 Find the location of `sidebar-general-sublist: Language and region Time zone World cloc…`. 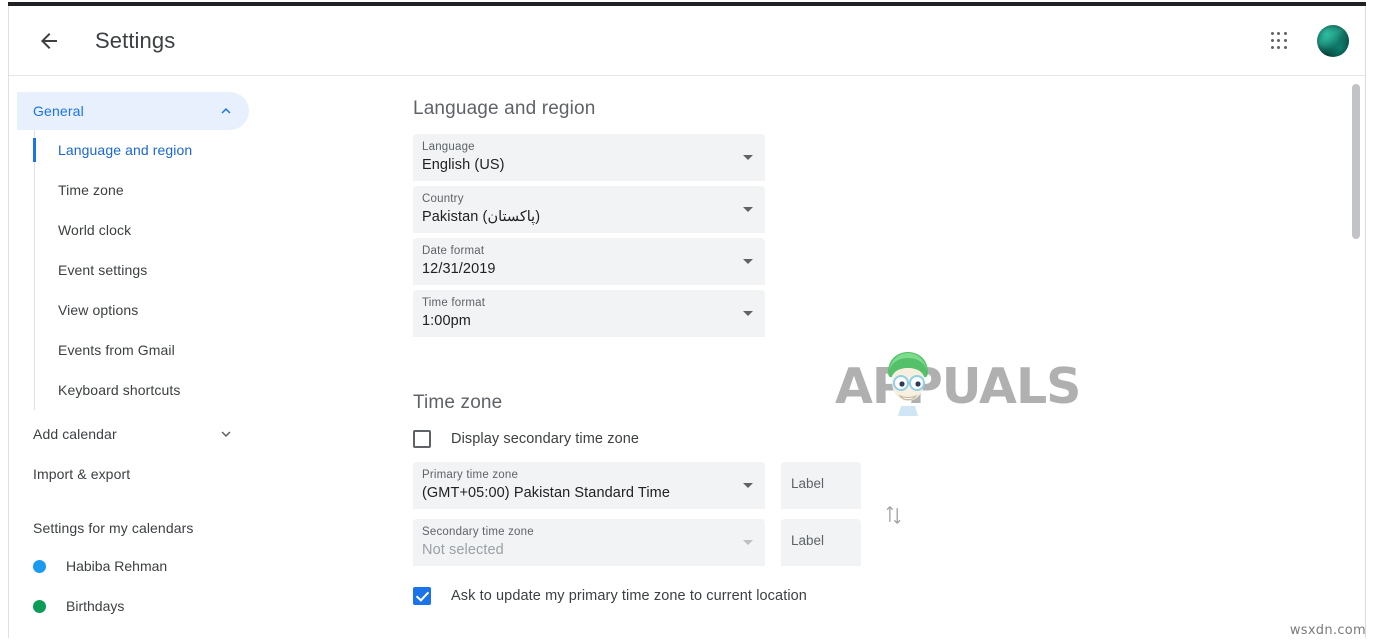

sidebar-general-sublist: Language and region Time zone World cloc… is located at coordinates (149, 270).